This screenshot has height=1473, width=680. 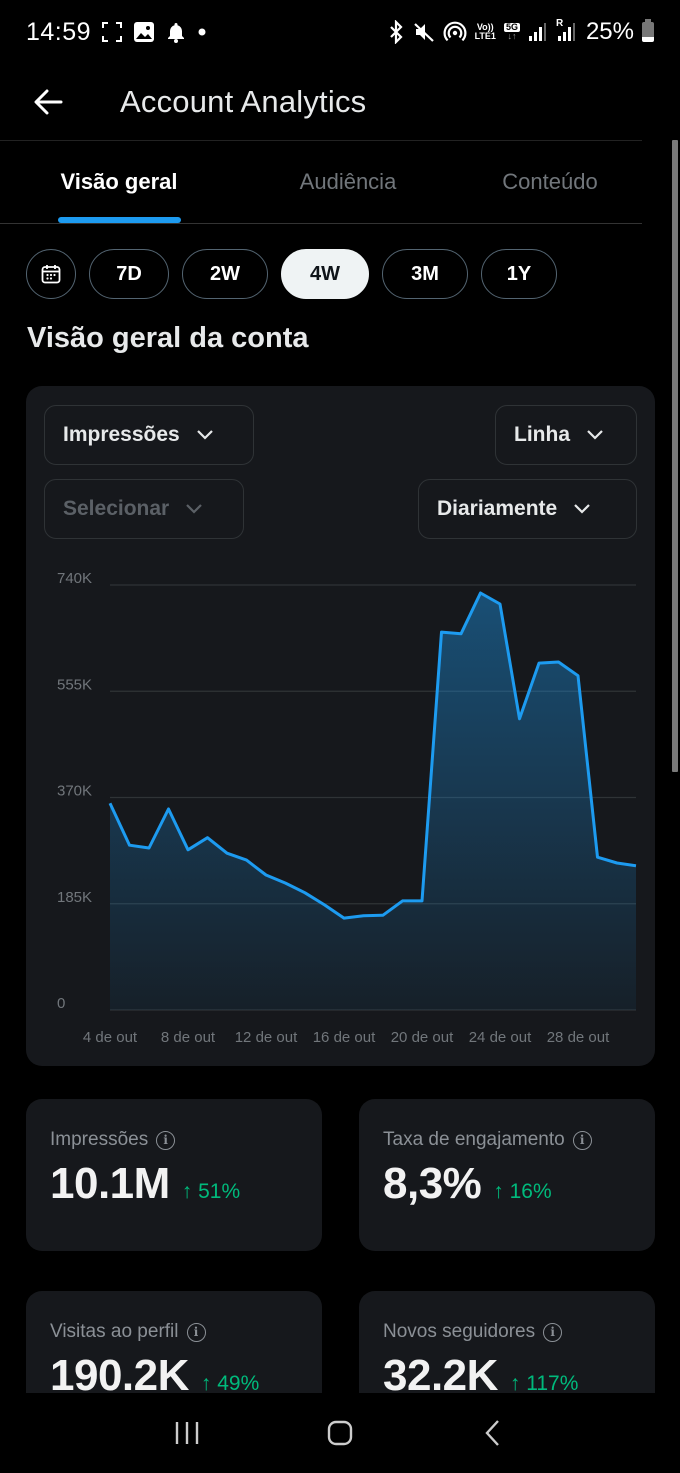 I want to click on tab-bar: Visão geral Audiência Conteúdo, so click(x=321, y=182).